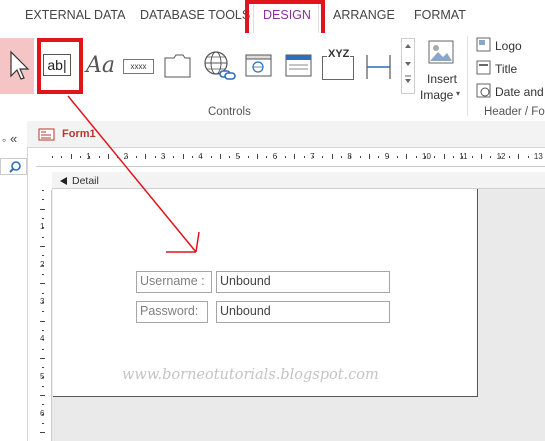  Describe the element at coordinates (133, 174) in the screenshot. I see `annotation-arrow` at that location.